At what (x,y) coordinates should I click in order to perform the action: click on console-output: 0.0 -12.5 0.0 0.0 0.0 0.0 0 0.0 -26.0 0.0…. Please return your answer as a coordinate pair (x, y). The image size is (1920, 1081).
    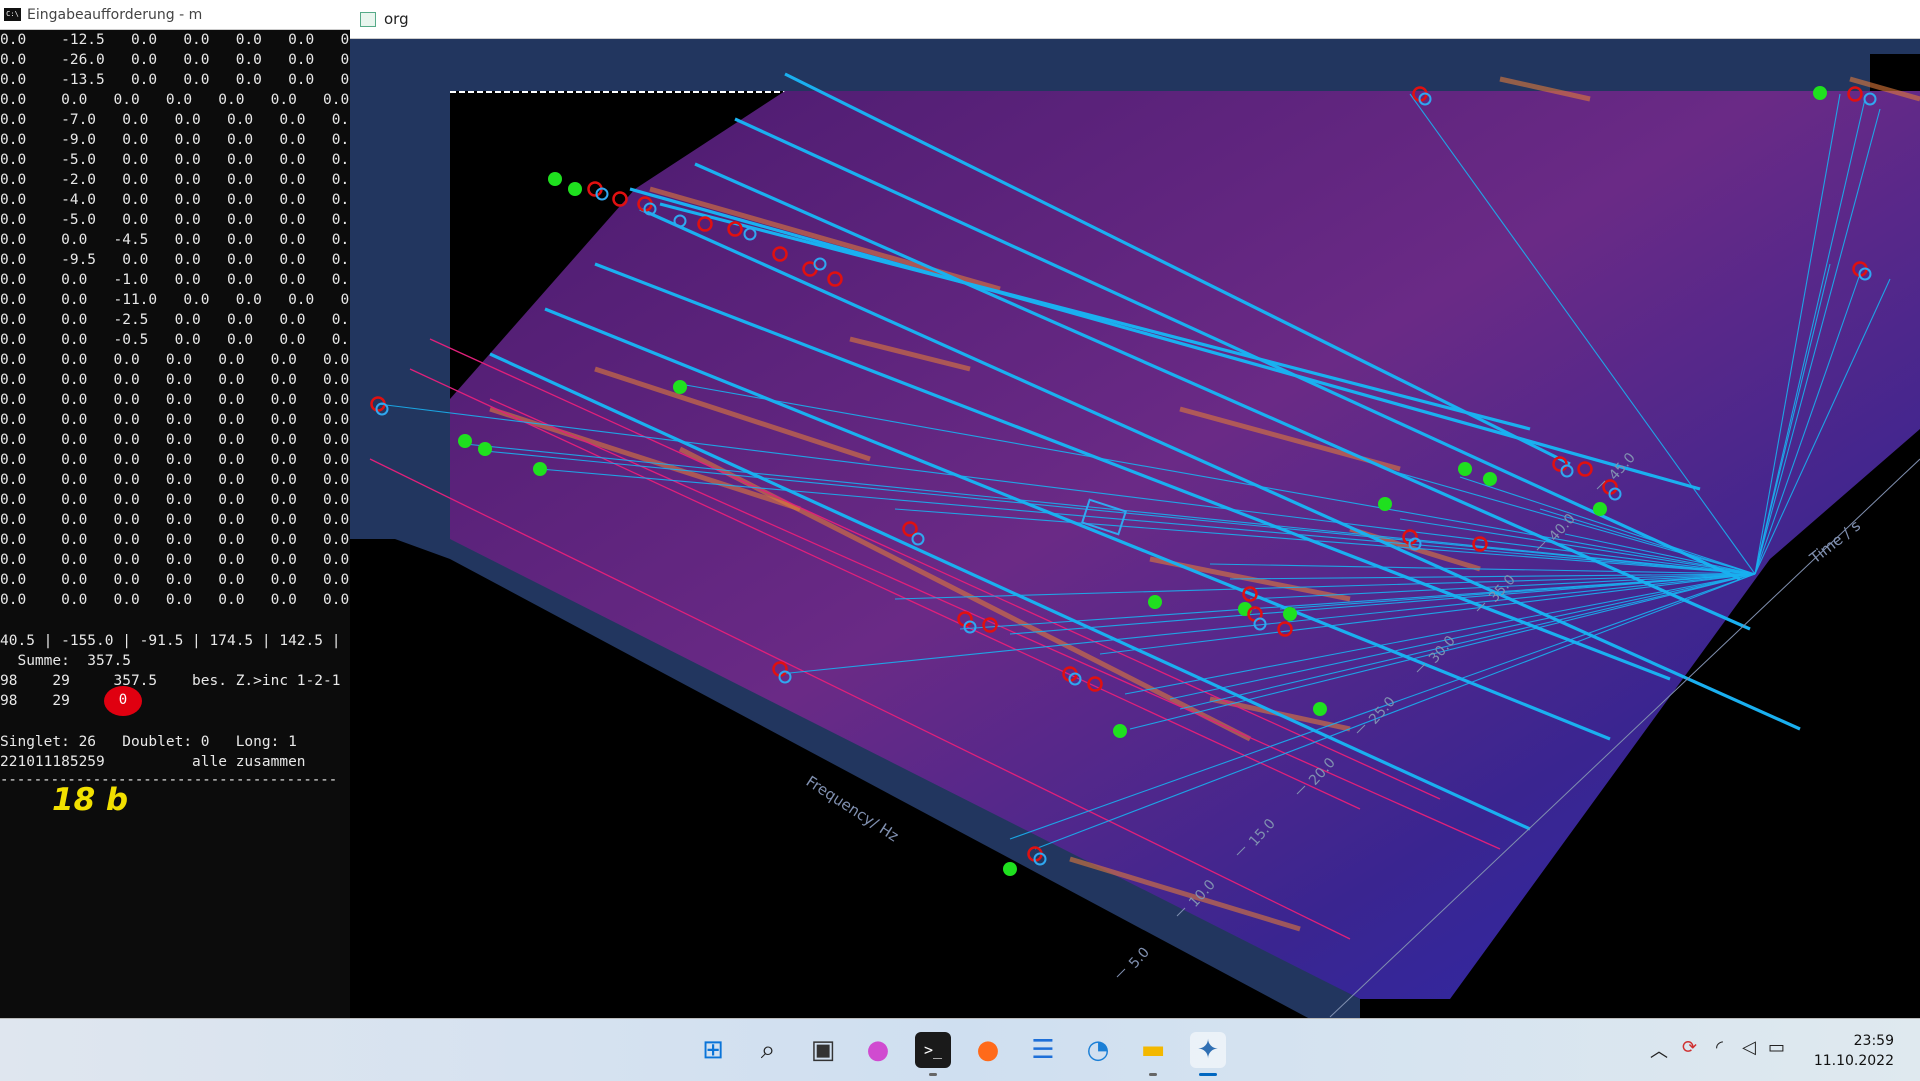
    Looking at the image, I should click on (176, 409).